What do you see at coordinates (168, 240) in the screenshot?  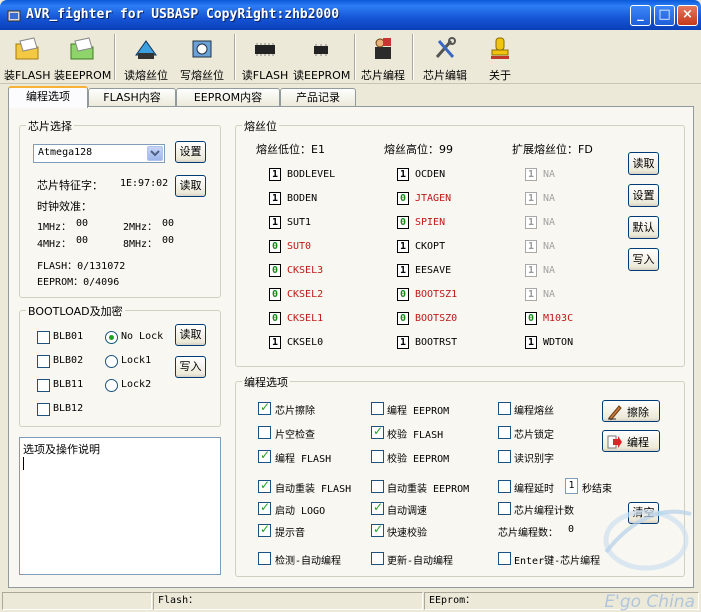 I see `calib-8mhz-value: 00` at bounding box center [168, 240].